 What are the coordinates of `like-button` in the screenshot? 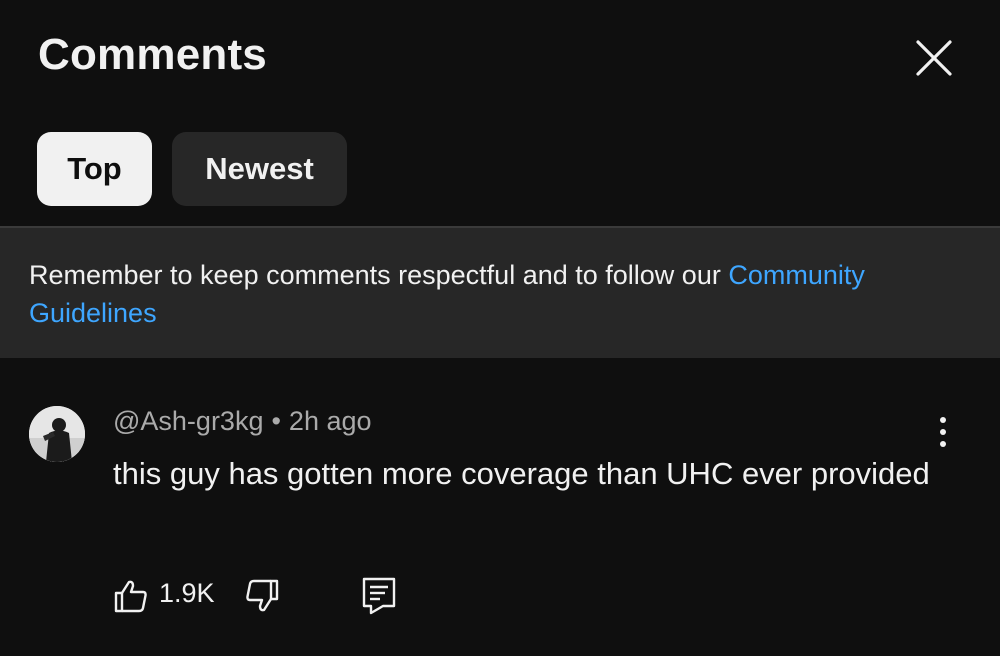 It's located at (131, 596).